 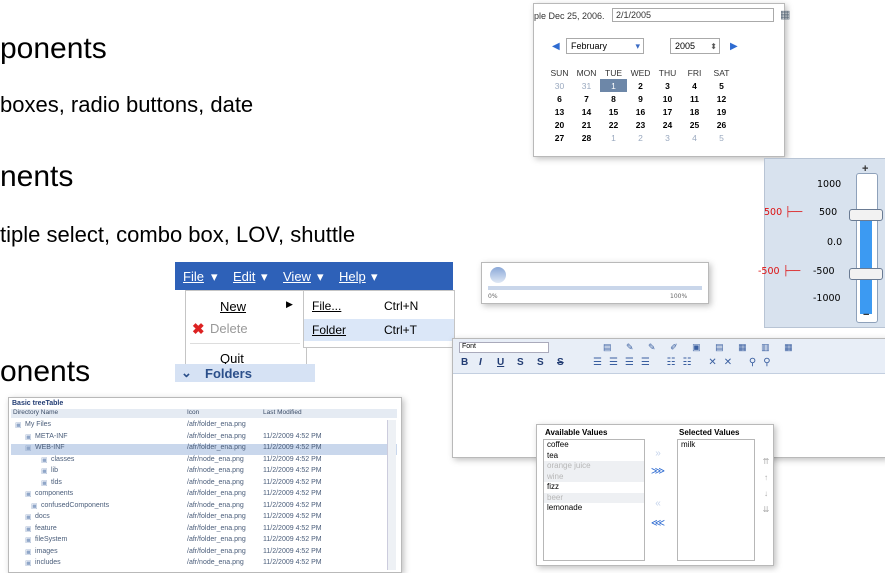 I want to click on menu-view: View, so click(x=297, y=276).